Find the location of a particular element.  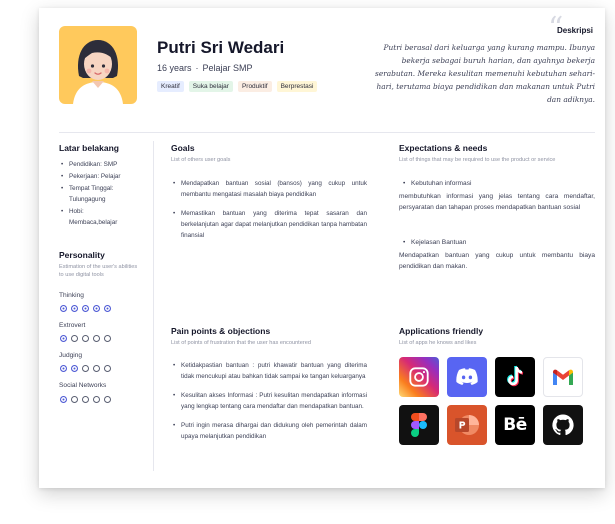

trait-tag: Produktif is located at coordinates (254, 86).